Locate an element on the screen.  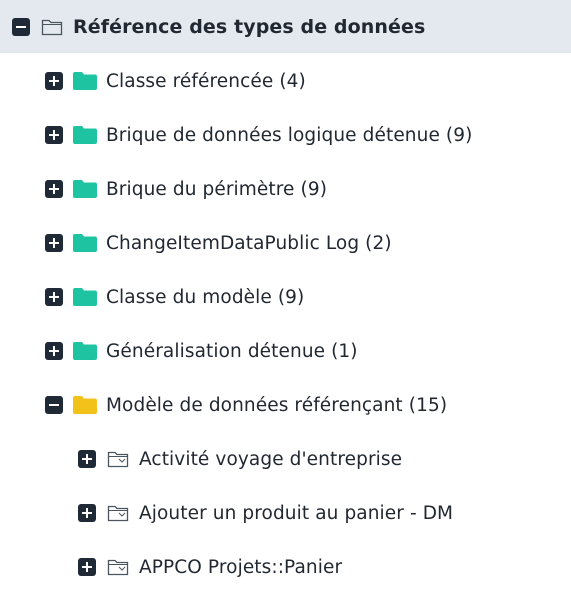
tree-node-changeitem-log: ChangeItemDataPublic Log (2) is located at coordinates (285, 243).